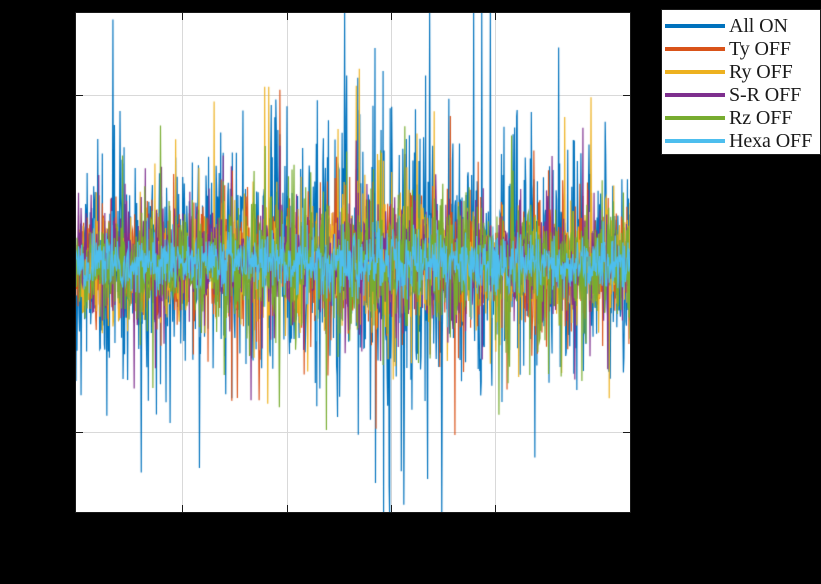 The image size is (821, 584). I want to click on legend: All ON Ty OFF Ry OFF S-R OFF Rz OFF Hexa OFF, so click(741, 82).